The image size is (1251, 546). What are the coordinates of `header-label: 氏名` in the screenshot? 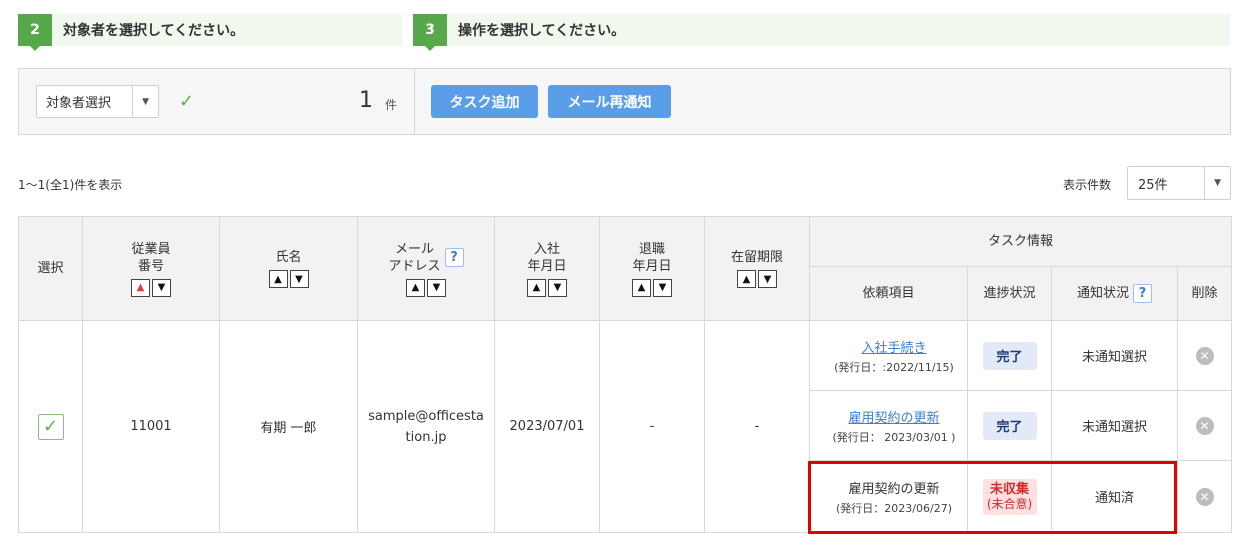 It's located at (288, 257).